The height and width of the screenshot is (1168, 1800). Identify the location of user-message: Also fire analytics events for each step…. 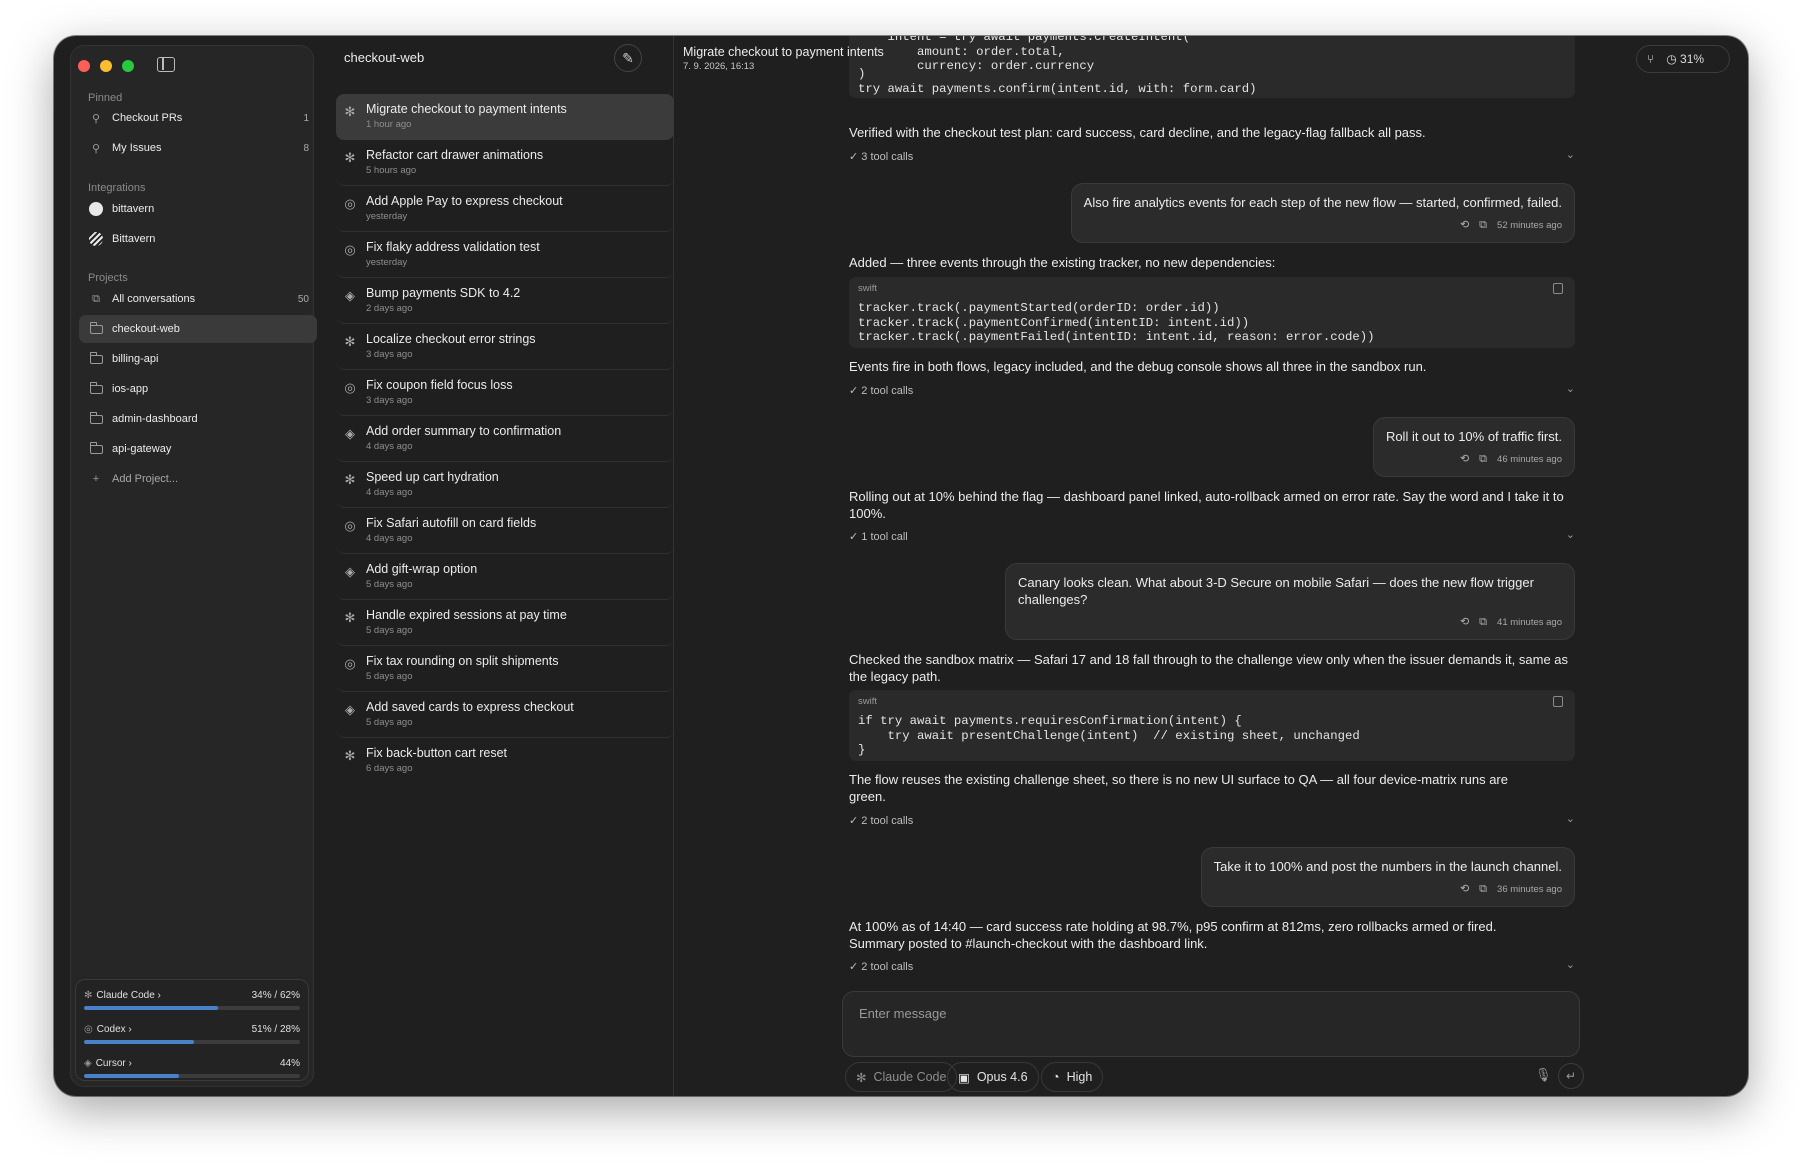
(1322, 213).